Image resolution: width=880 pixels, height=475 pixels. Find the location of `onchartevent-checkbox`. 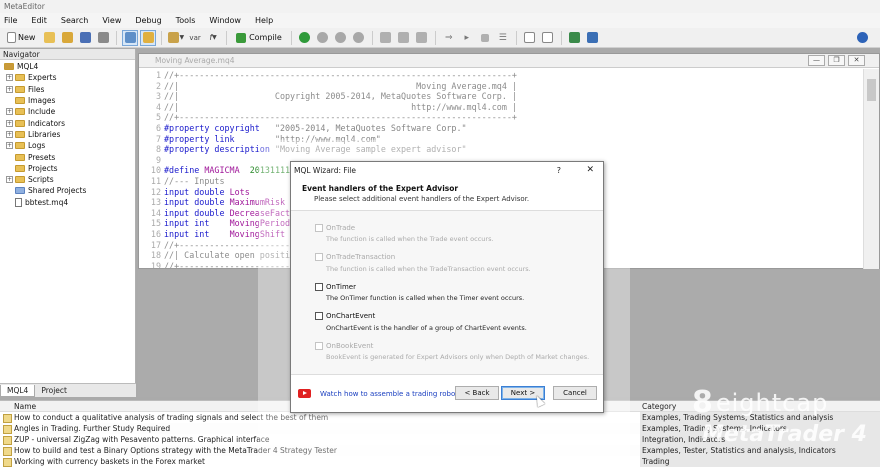

onchartevent-checkbox is located at coordinates (319, 316).